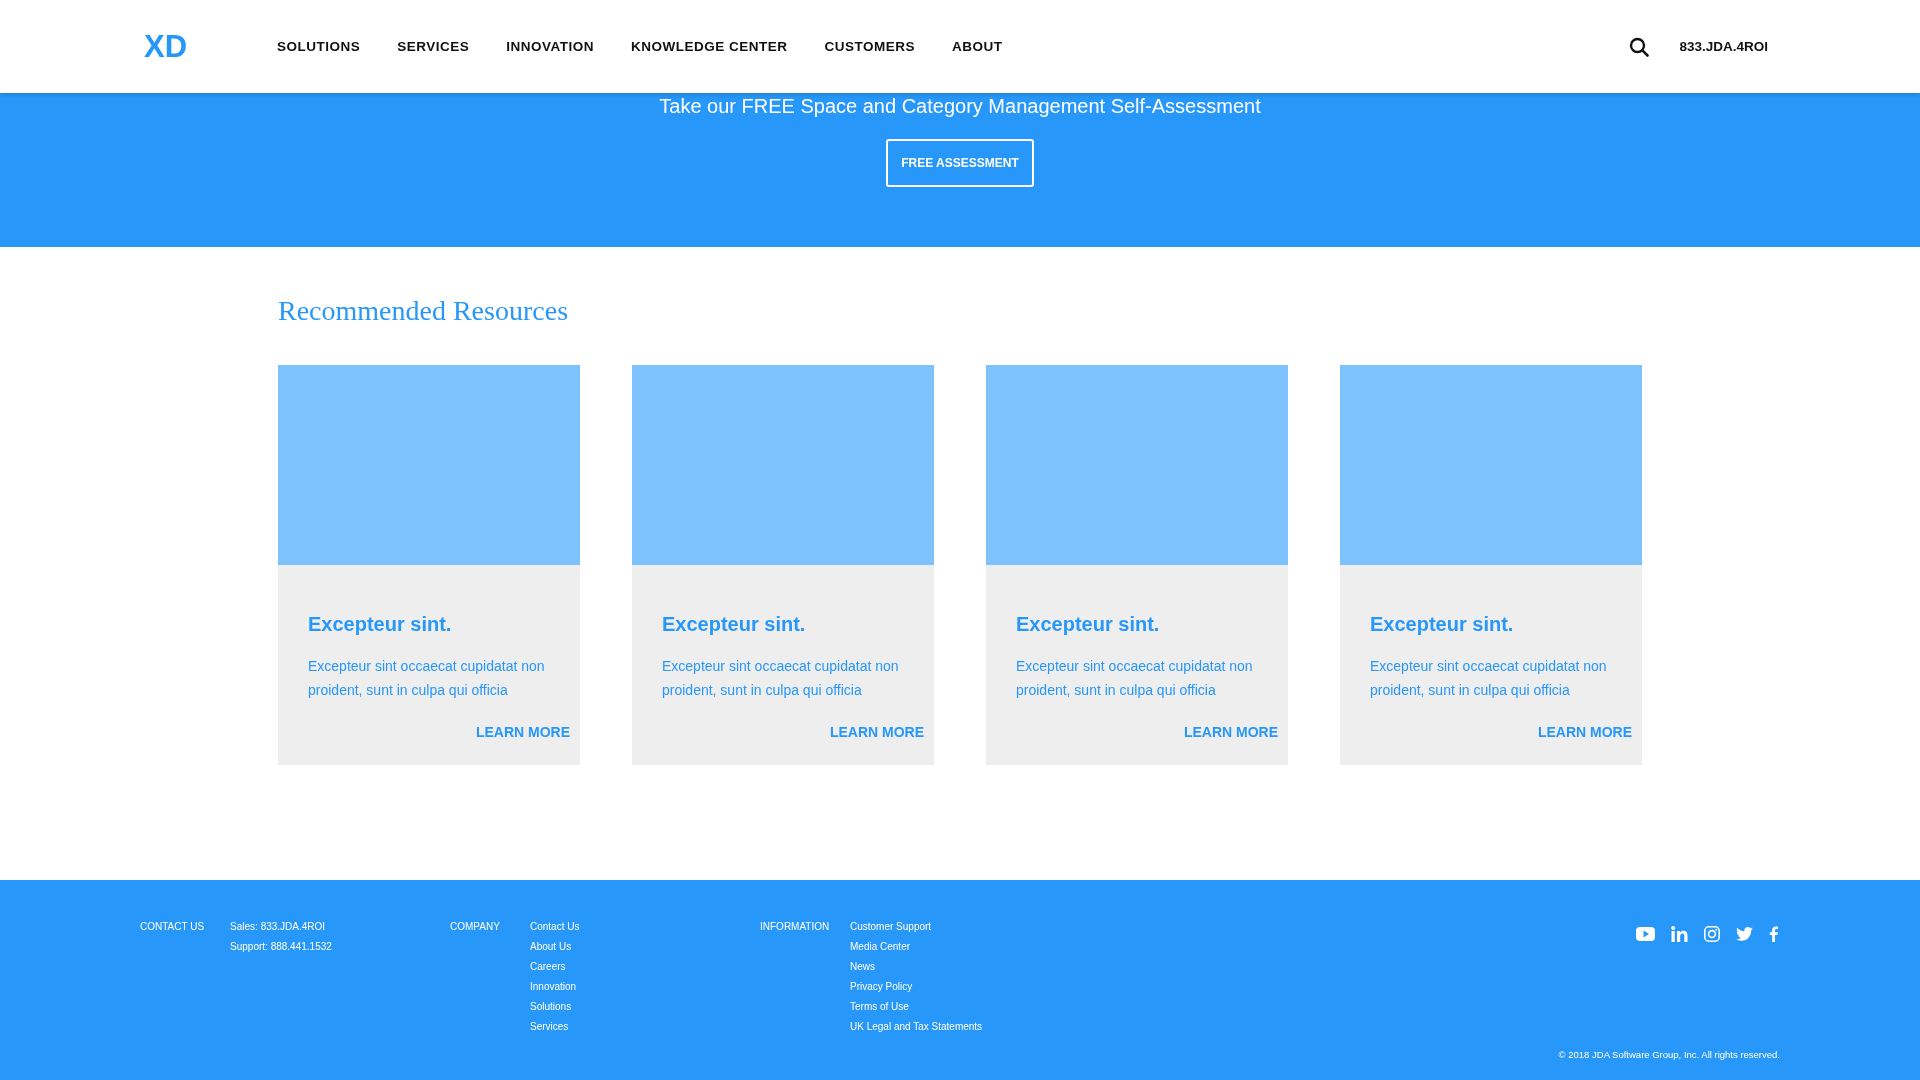 Image resolution: width=1920 pixels, height=1080 pixels. What do you see at coordinates (916, 986) in the screenshot?
I see `footer-link: Privacy Policy` at bounding box center [916, 986].